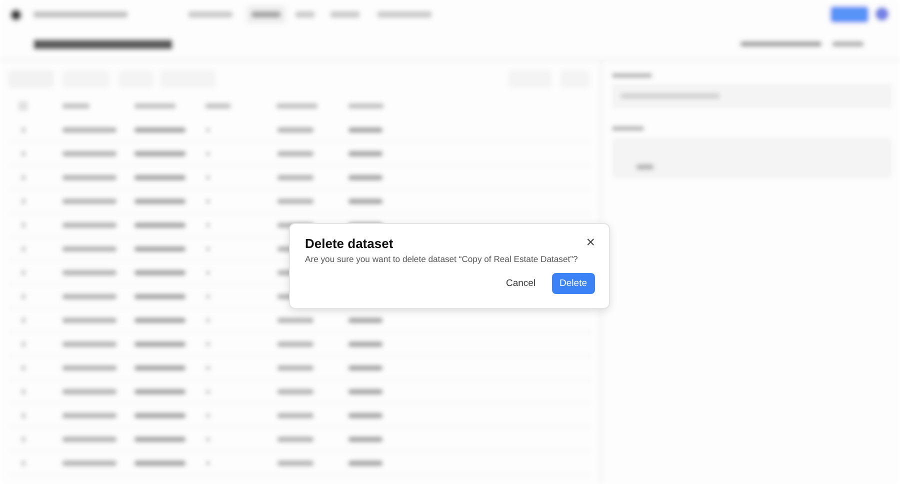 This screenshot has width=900, height=484. Describe the element at coordinates (573, 283) in the screenshot. I see `delete-button: Delete` at that location.